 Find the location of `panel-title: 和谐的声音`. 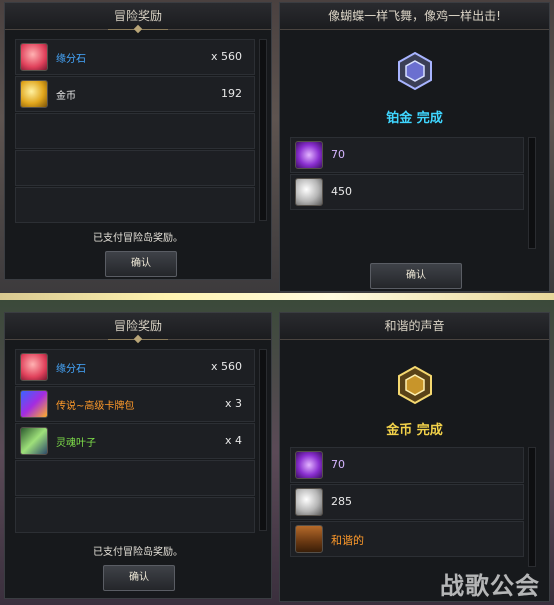

panel-title: 和谐的声音 is located at coordinates (414, 326).